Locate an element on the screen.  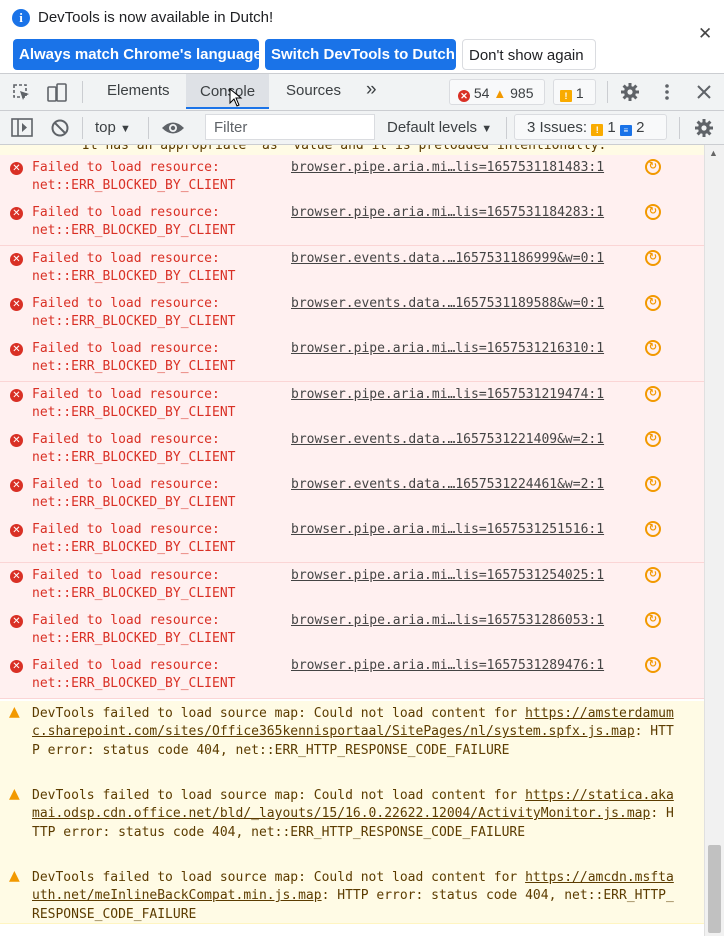
log-levels-label: Default levels is located at coordinates (432, 127).